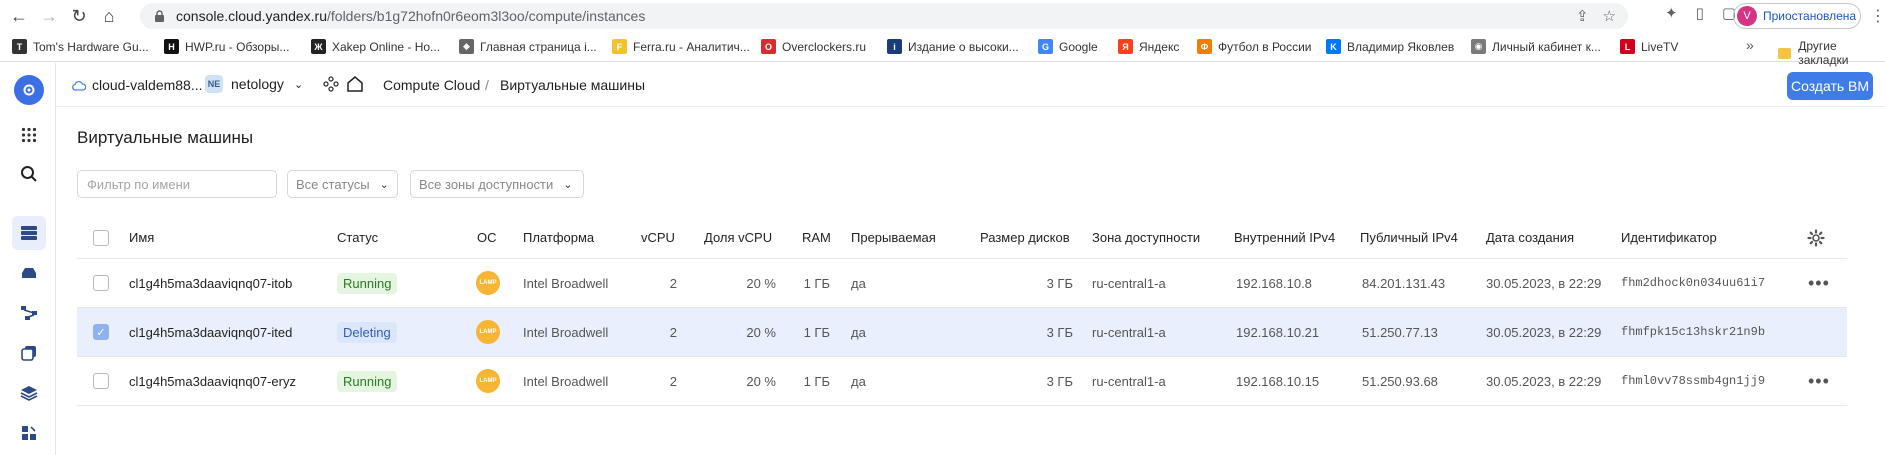  I want to click on gear-logo-icon, so click(29, 90).